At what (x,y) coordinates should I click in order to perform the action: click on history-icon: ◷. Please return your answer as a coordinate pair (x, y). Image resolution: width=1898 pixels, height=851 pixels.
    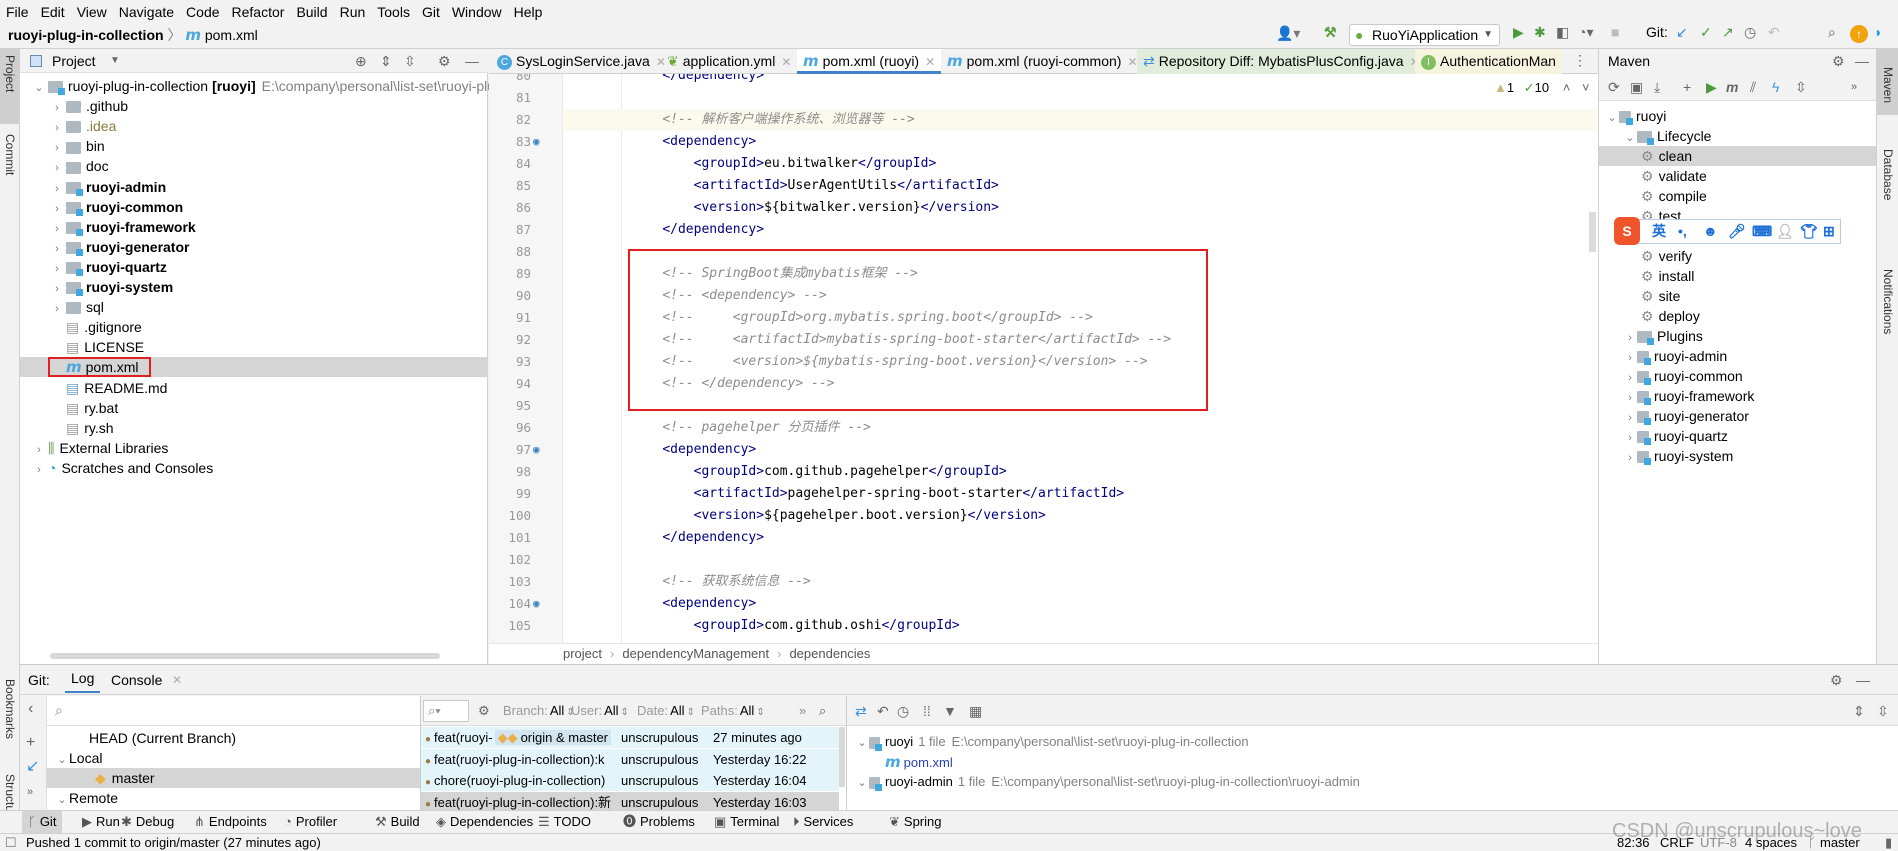
    Looking at the image, I should click on (903, 711).